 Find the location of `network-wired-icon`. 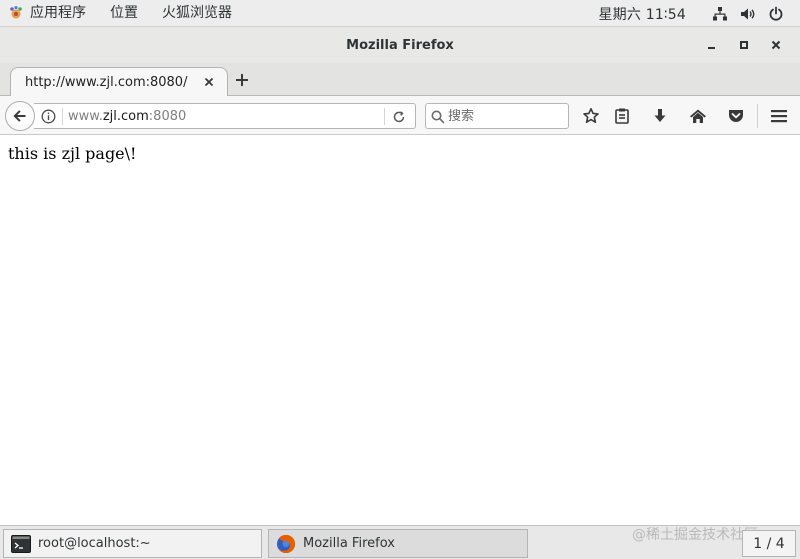

network-wired-icon is located at coordinates (720, 14).